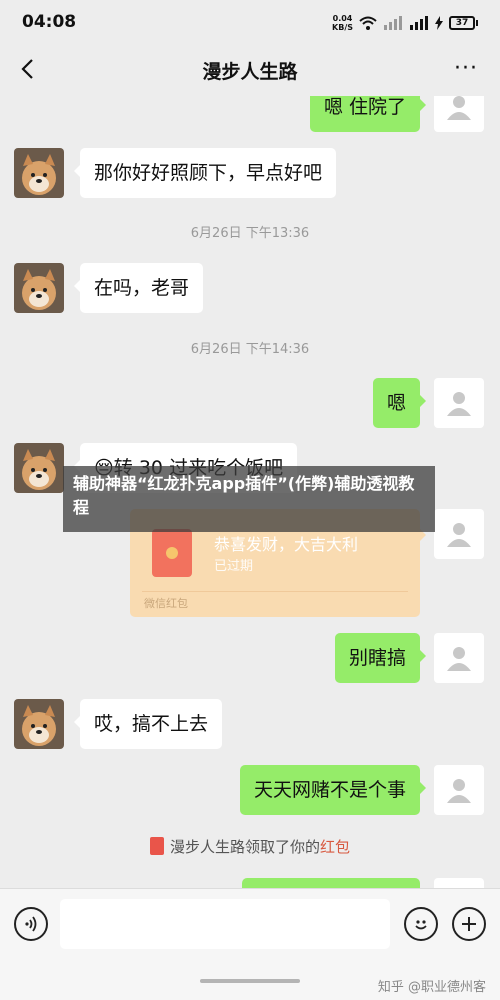 This screenshot has height=1000, width=500. Describe the element at coordinates (250, 349) in the screenshot. I see `message-timestamp: 6月26日 下午14:36` at that location.